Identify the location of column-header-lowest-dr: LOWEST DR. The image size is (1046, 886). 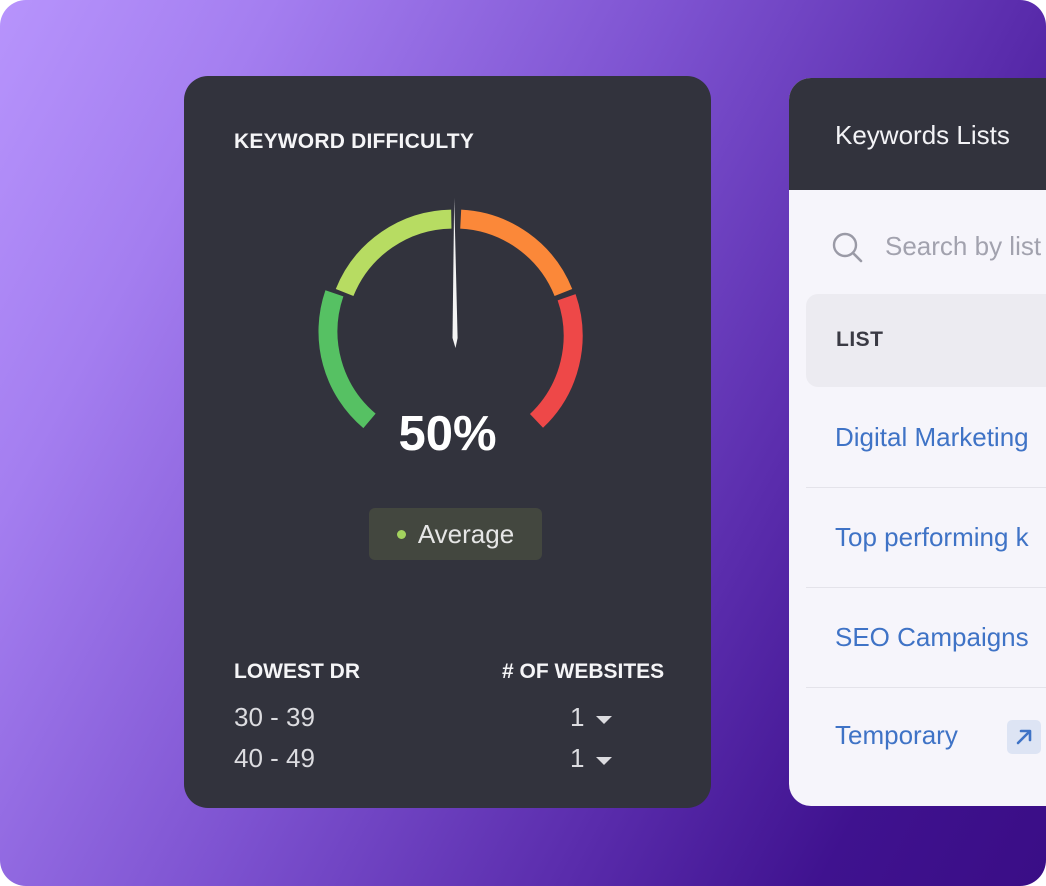
(297, 671).